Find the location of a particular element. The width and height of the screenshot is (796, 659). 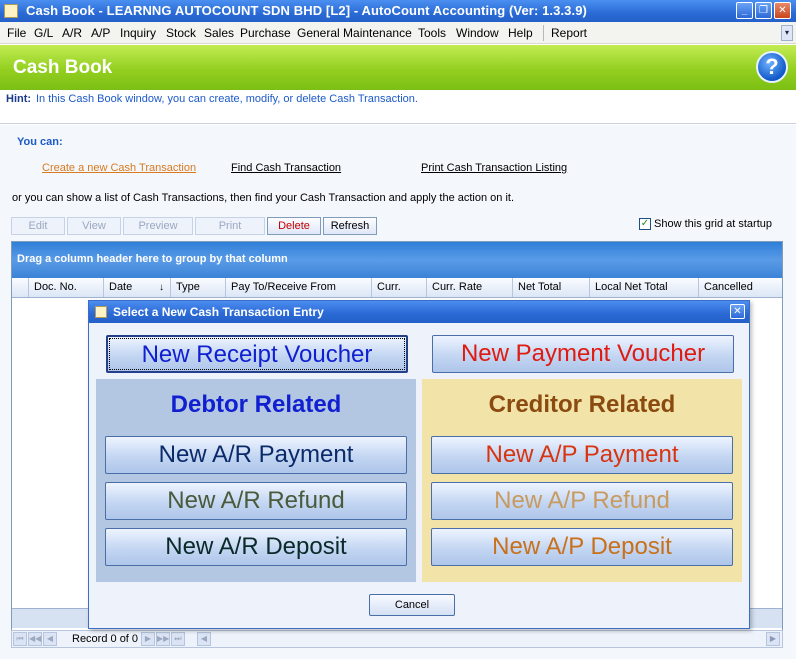

you-can-label: You can: is located at coordinates (40, 142).